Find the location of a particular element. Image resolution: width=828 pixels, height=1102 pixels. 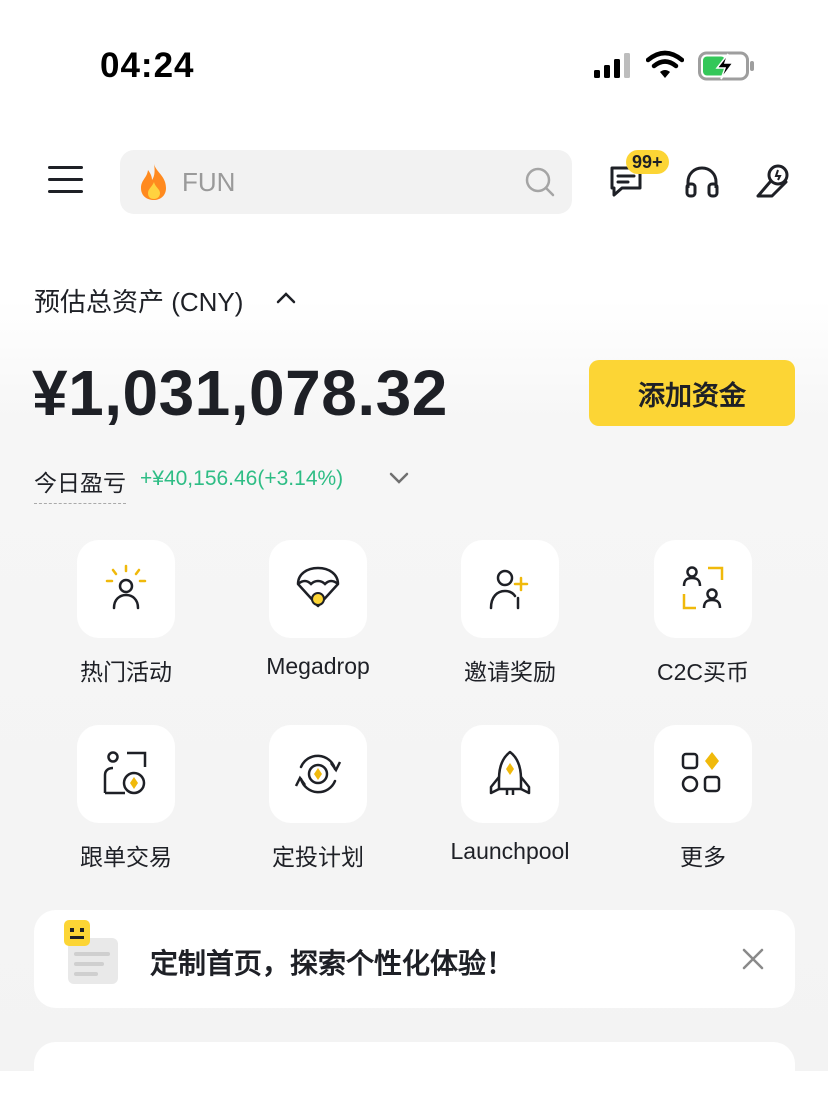

today-pnl-label: 今日盈亏 is located at coordinates (80, 484).